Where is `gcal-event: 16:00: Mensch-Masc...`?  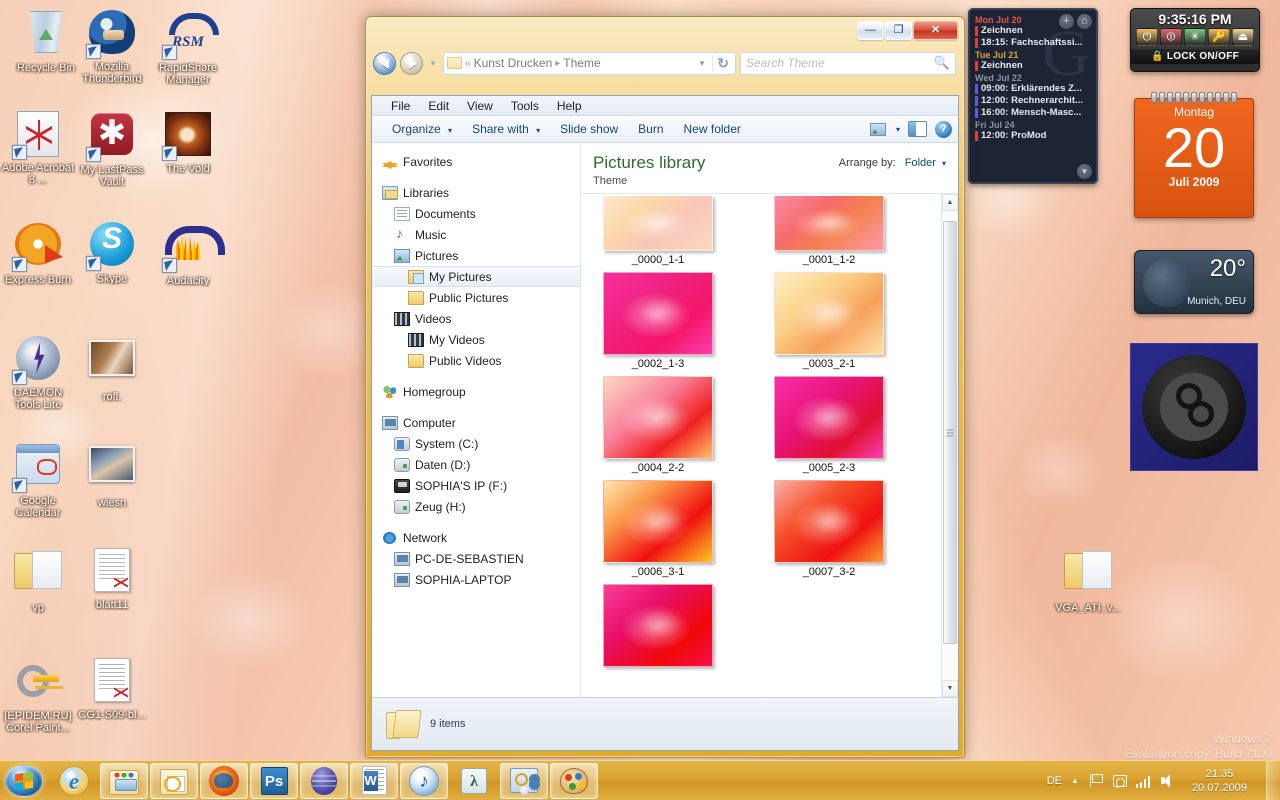 gcal-event: 16:00: Mensch-Masc... is located at coordinates (1033, 113).